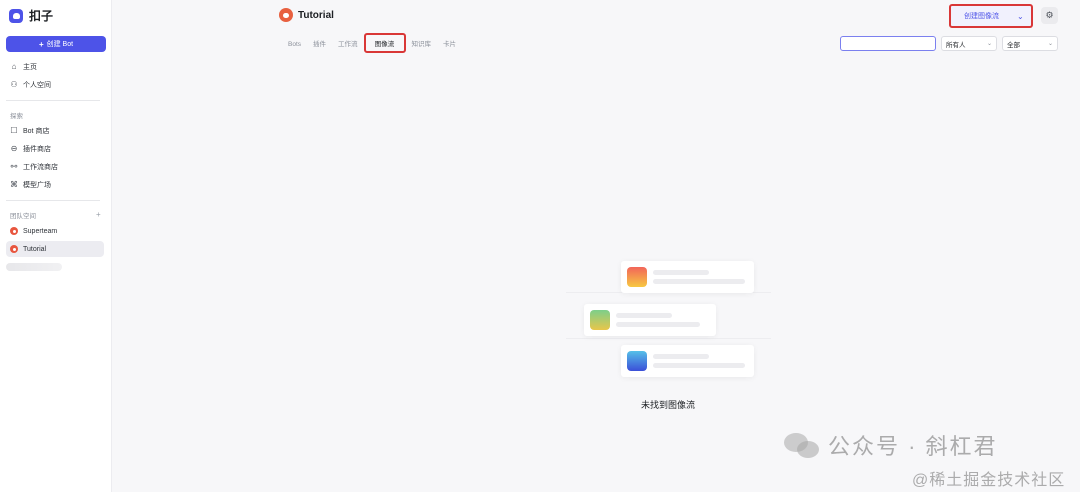  What do you see at coordinates (14, 184) in the screenshot?
I see `model-icon: ⌘` at bounding box center [14, 184].